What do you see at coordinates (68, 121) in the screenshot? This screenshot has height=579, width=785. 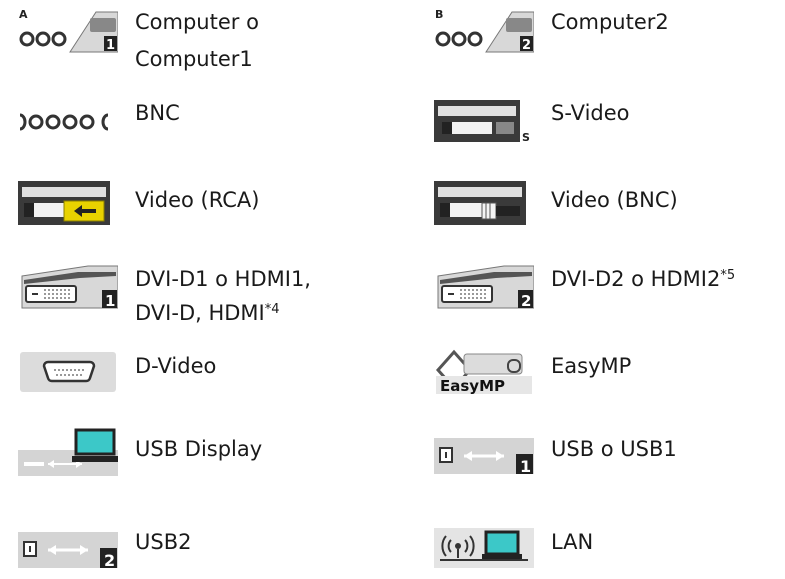 I see `bnc-icon` at bounding box center [68, 121].